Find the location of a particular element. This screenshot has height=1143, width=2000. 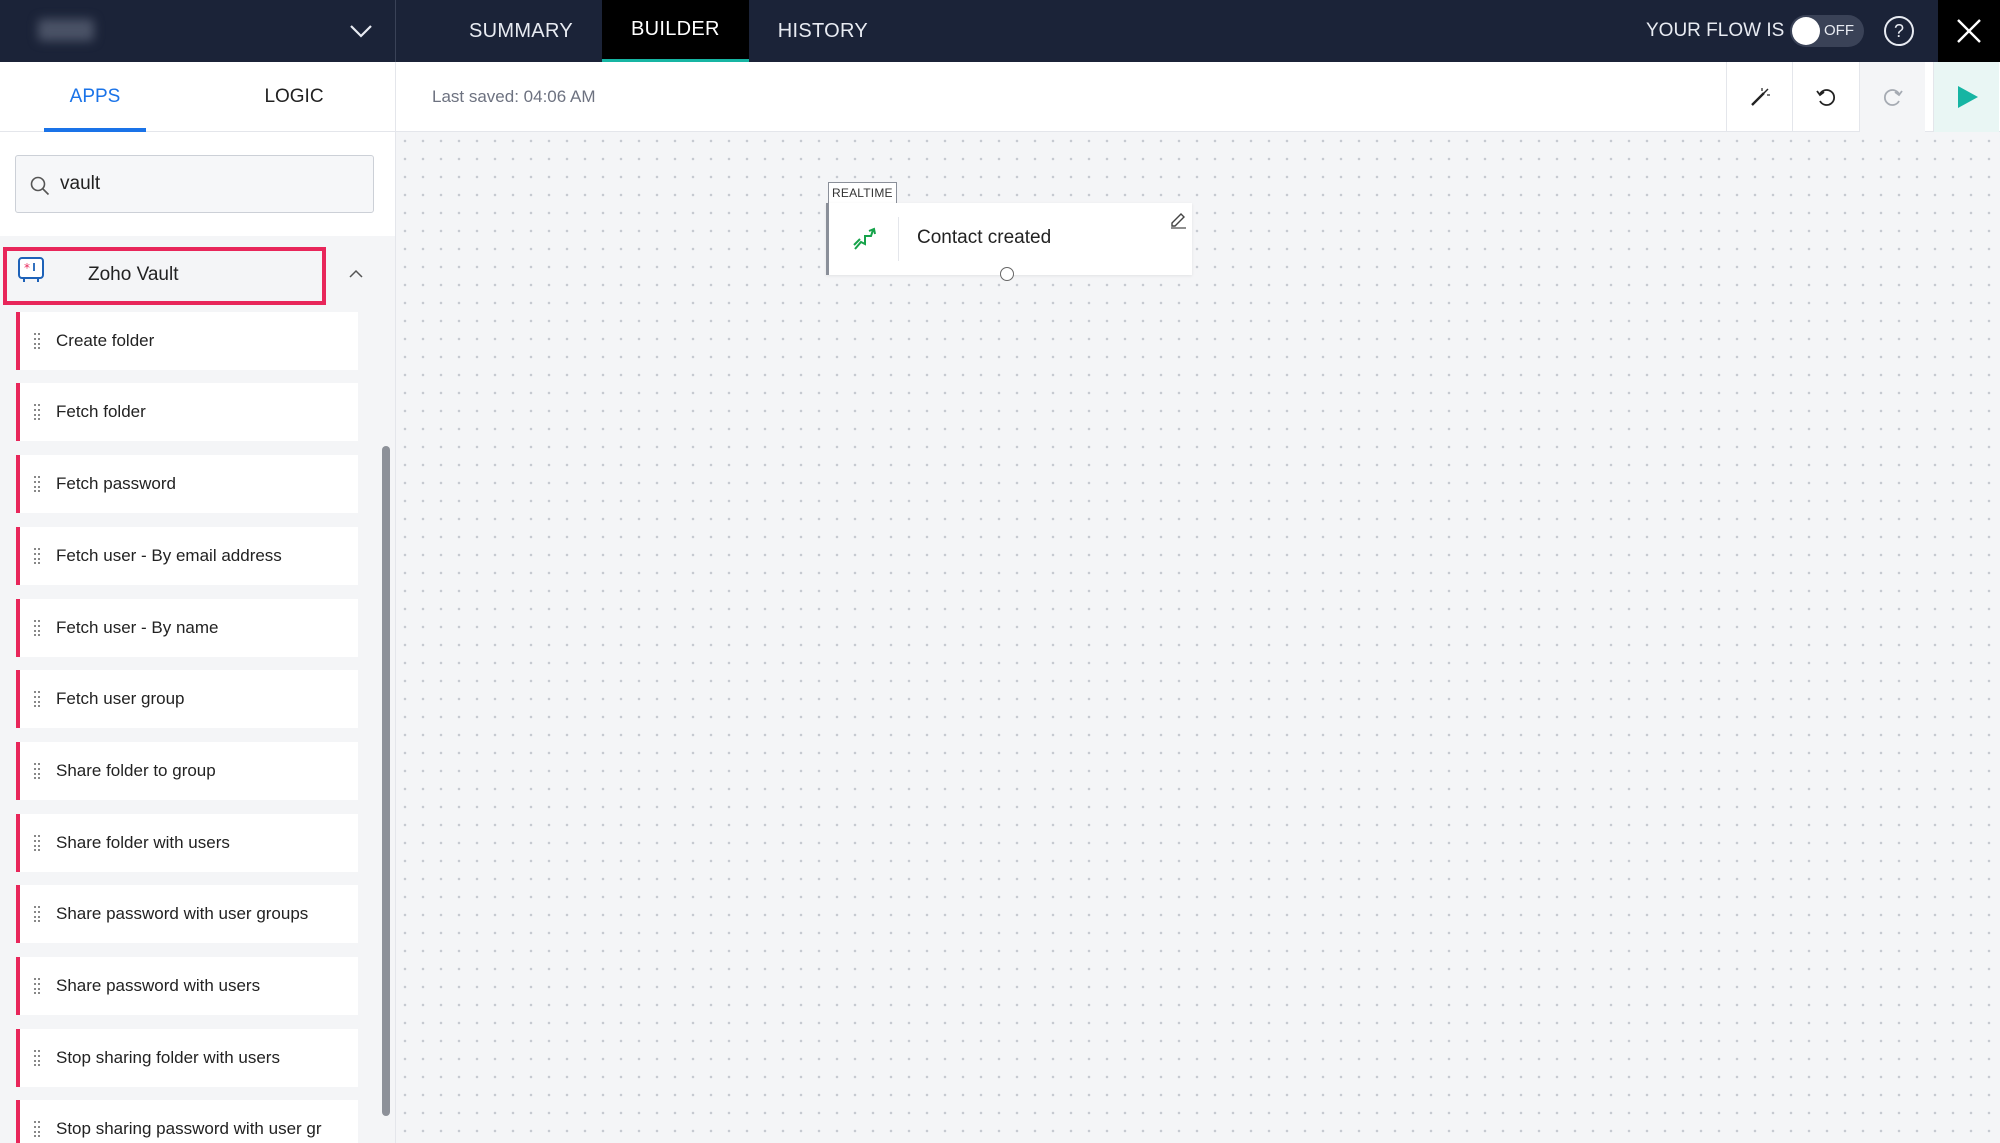

search-area is located at coordinates (197, 184).